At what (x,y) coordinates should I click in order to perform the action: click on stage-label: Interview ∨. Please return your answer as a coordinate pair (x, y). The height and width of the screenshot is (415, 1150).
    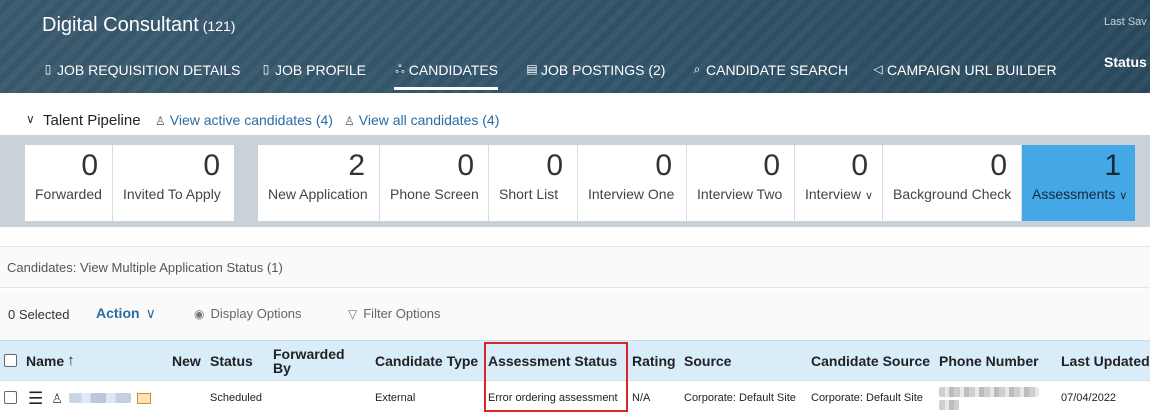
    Looking at the image, I should click on (839, 194).